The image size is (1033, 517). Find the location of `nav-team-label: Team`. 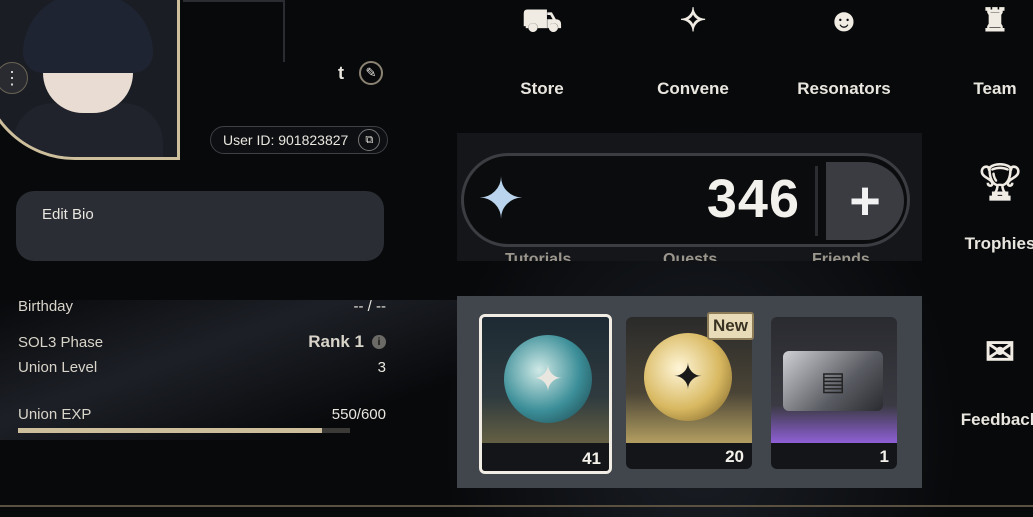

nav-team-label: Team is located at coordinates (995, 88).